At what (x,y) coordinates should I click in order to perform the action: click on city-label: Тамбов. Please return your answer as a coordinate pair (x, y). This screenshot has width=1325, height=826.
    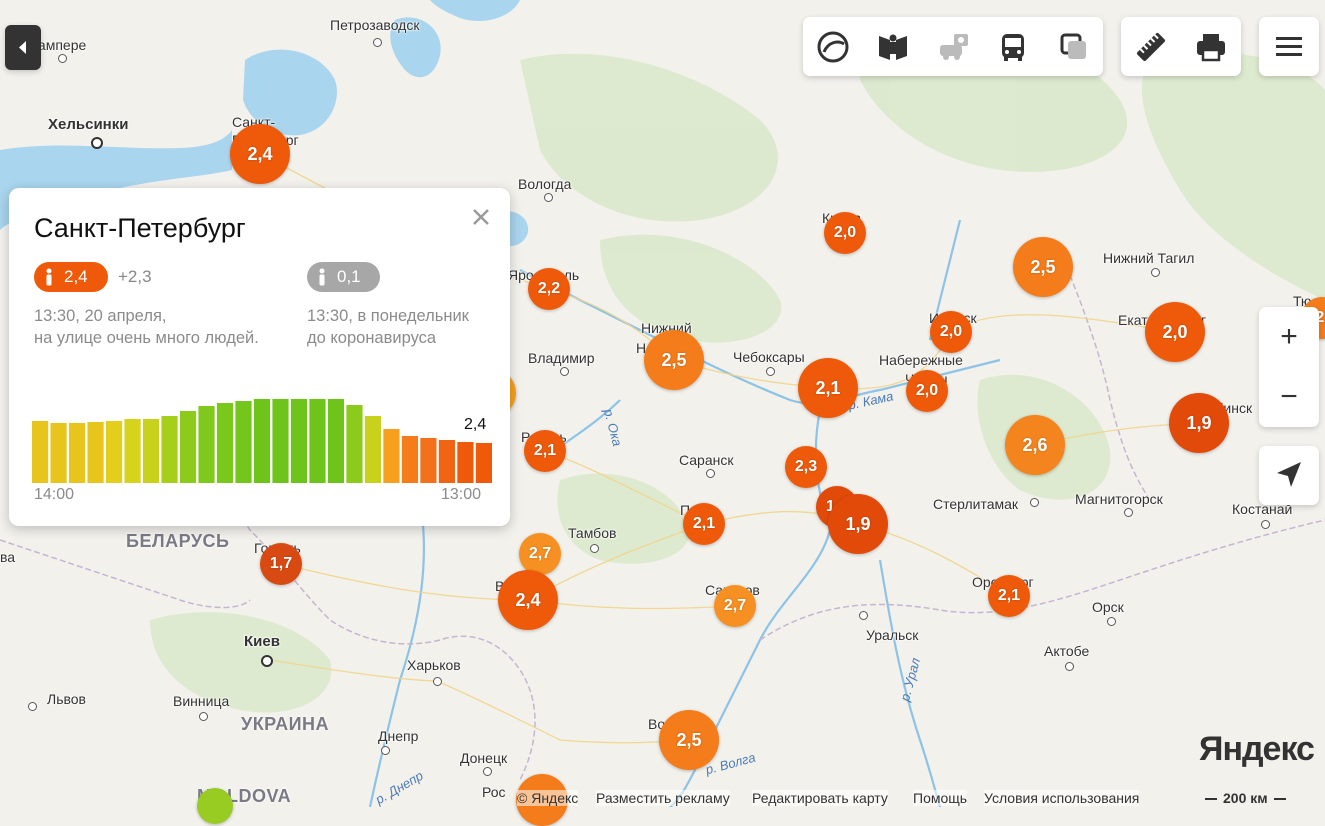
    Looking at the image, I should click on (592, 533).